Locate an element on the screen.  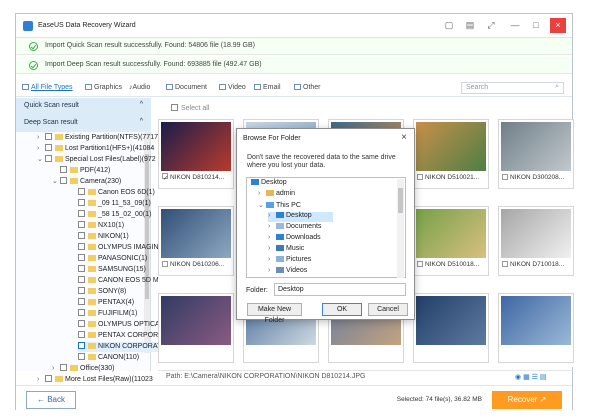
folder-tree-item: › Documents is located at coordinates (294, 228).